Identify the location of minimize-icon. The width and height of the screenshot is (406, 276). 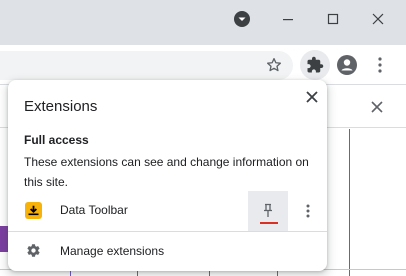
(288, 20).